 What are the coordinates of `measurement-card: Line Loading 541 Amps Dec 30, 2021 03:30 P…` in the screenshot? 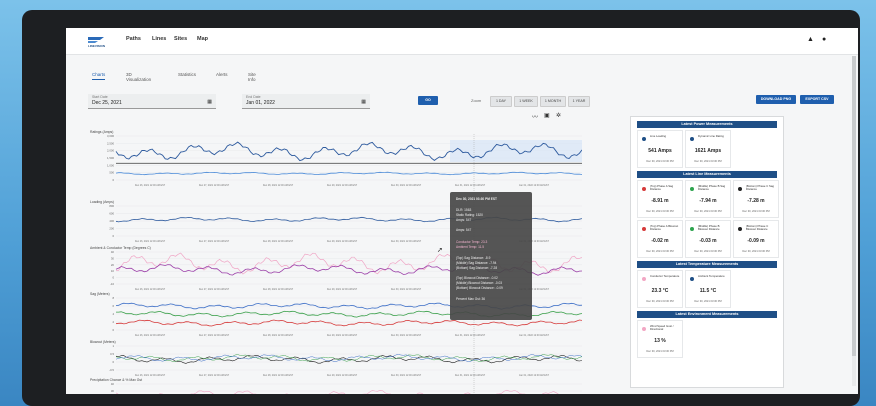 It's located at (660, 149).